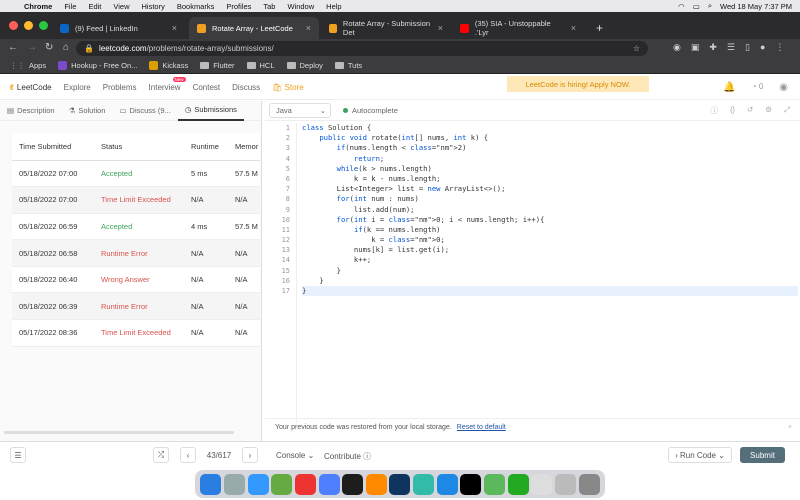 The width and height of the screenshot is (800, 500). I want to click on bookmark-kickass: Kickass, so click(168, 65).